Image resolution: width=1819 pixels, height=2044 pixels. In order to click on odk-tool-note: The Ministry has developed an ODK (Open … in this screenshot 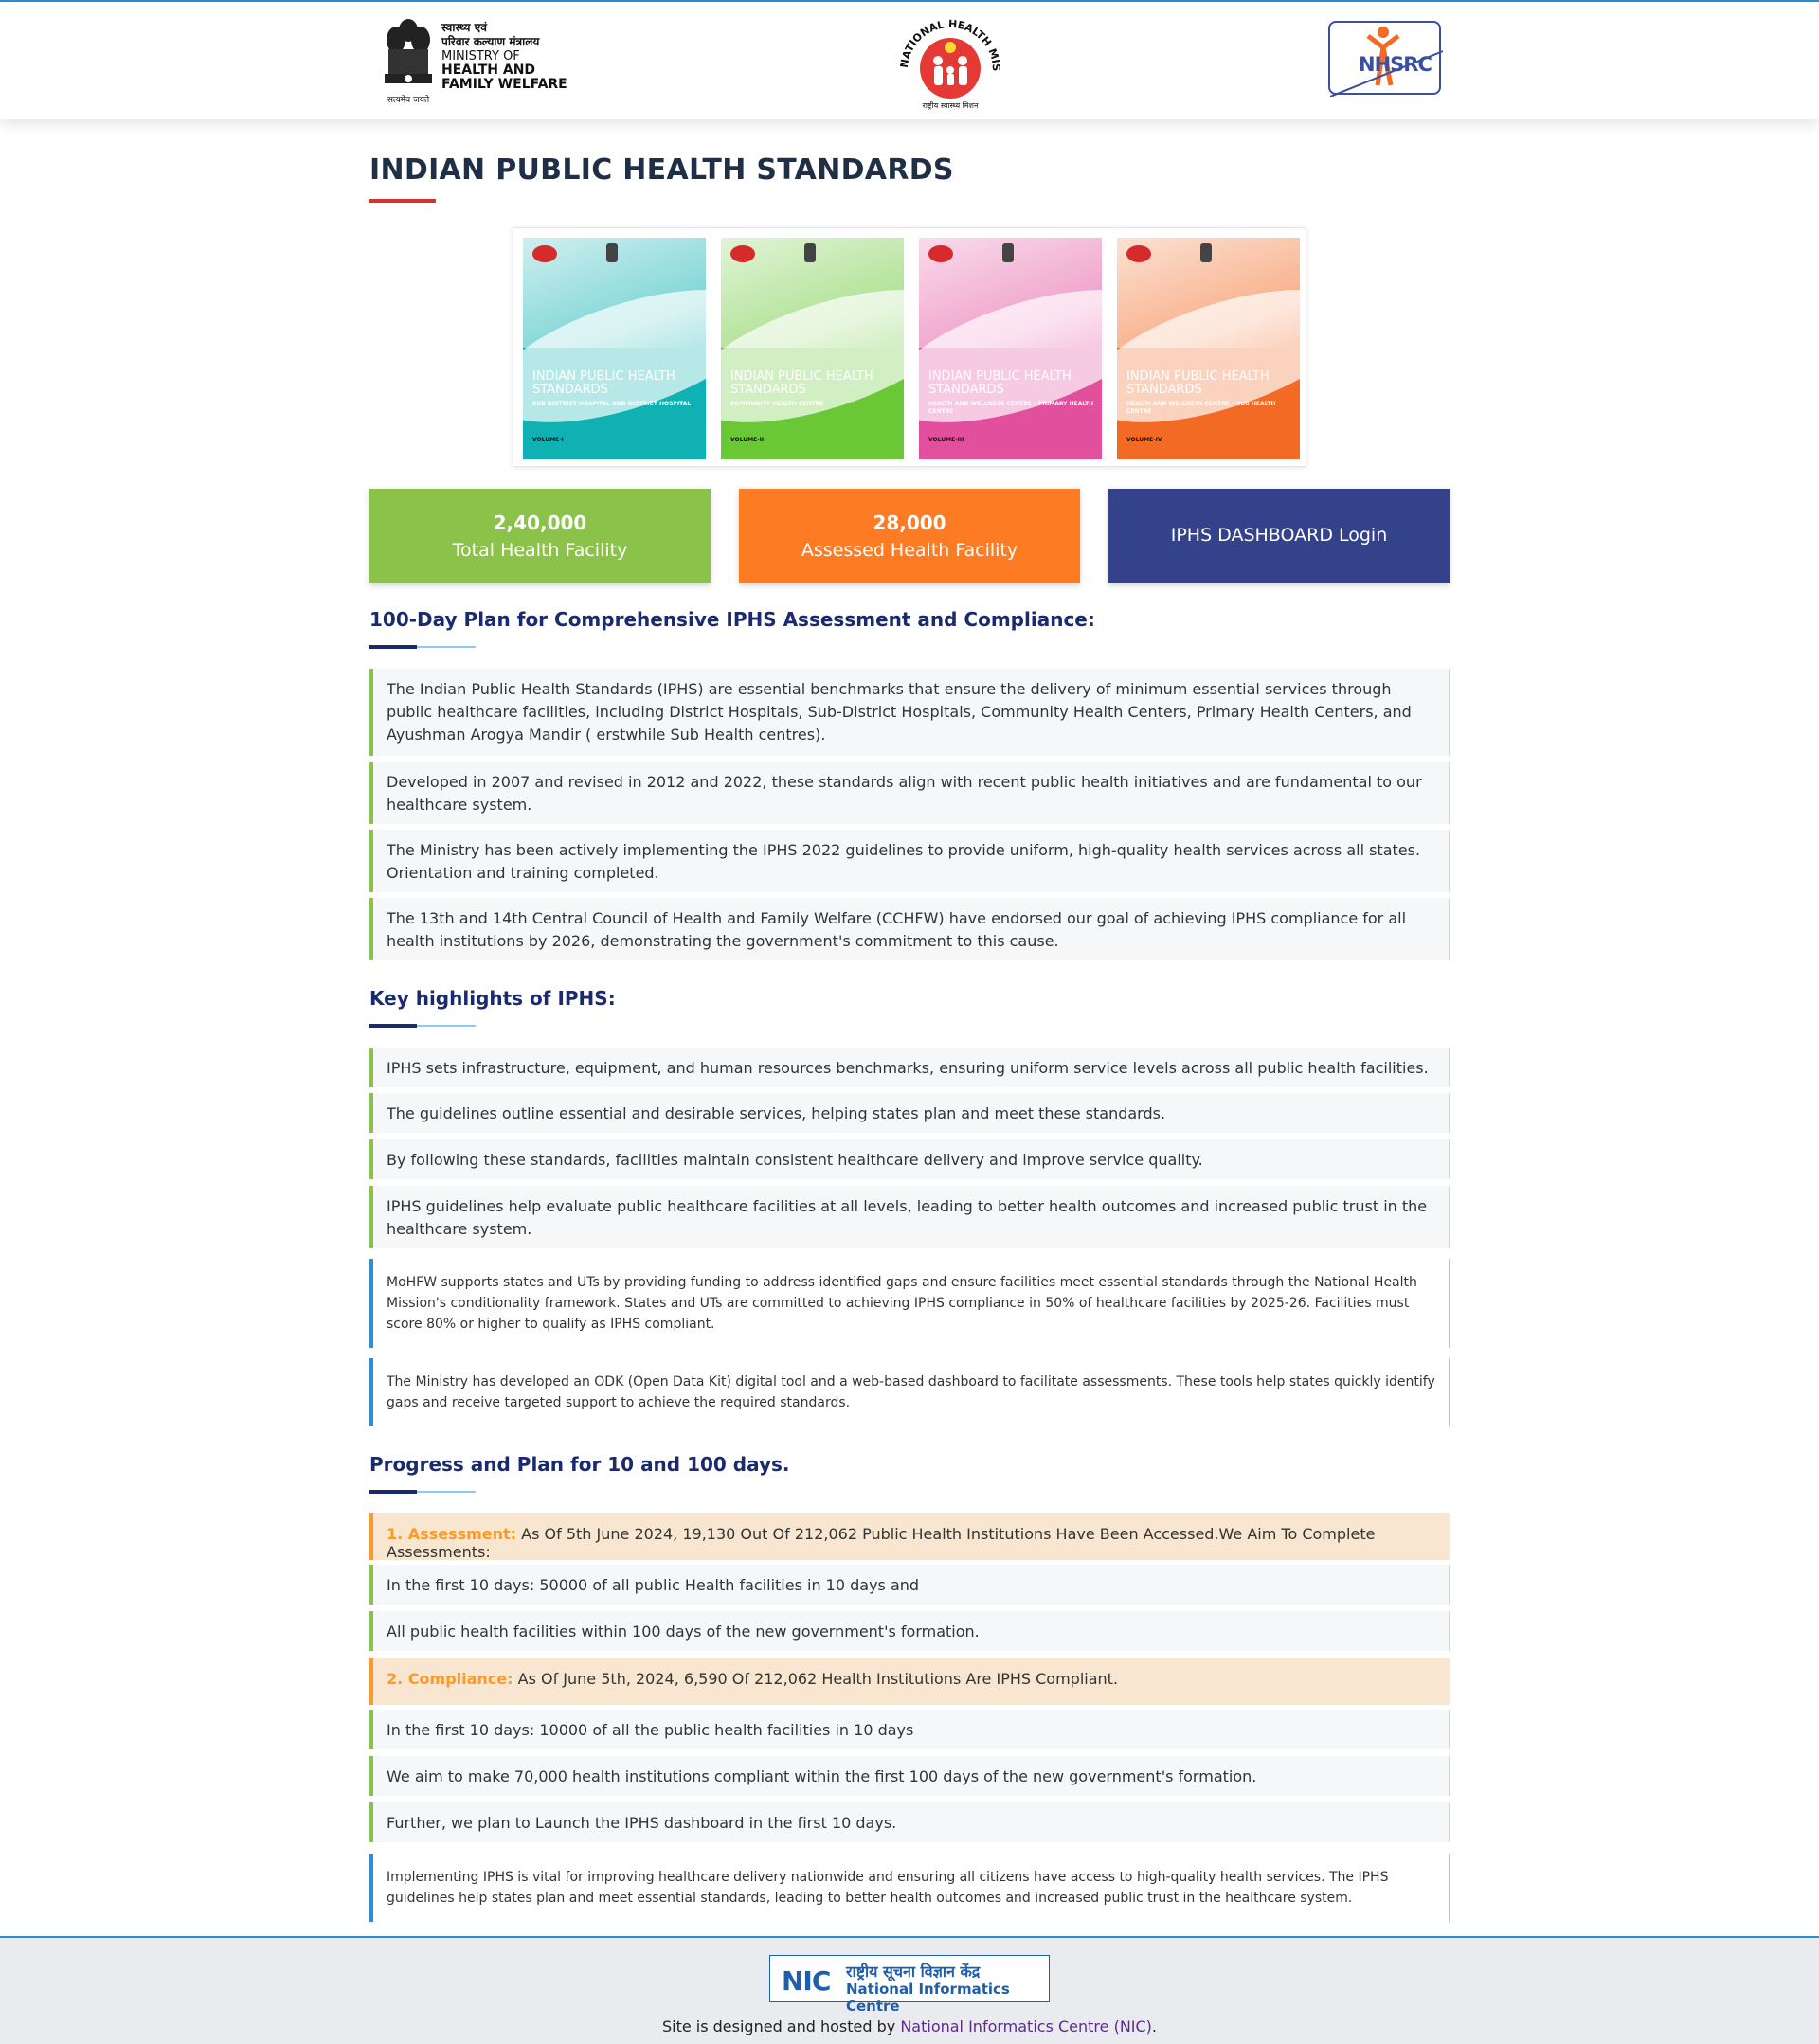, I will do `click(909, 1392)`.